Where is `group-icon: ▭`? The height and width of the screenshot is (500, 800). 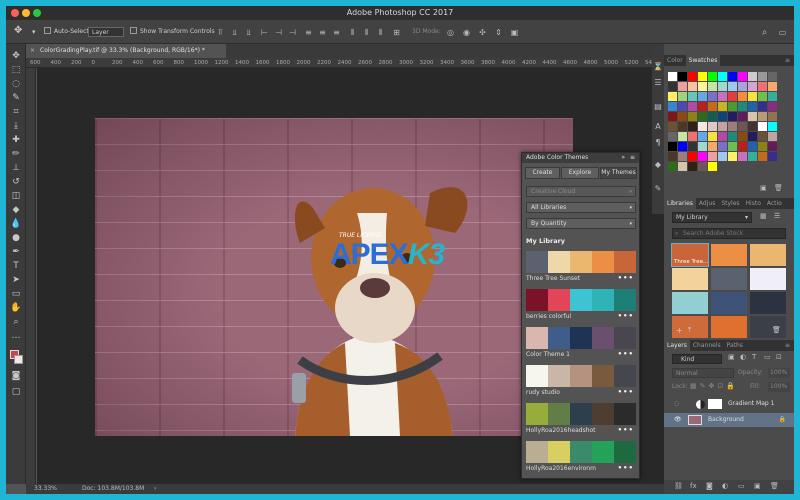 group-icon: ▭ is located at coordinates (741, 486).